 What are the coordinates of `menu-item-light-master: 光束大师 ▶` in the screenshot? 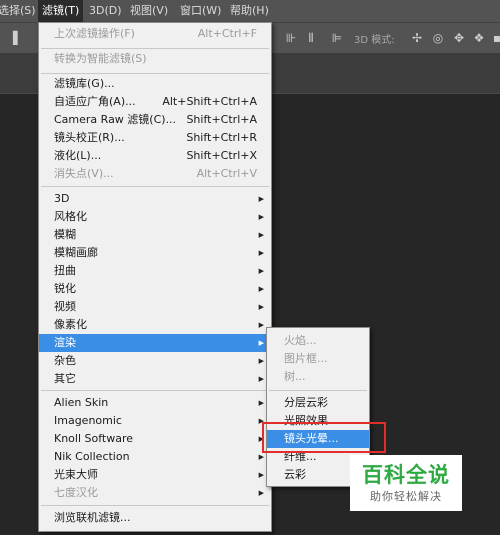 It's located at (155, 475).